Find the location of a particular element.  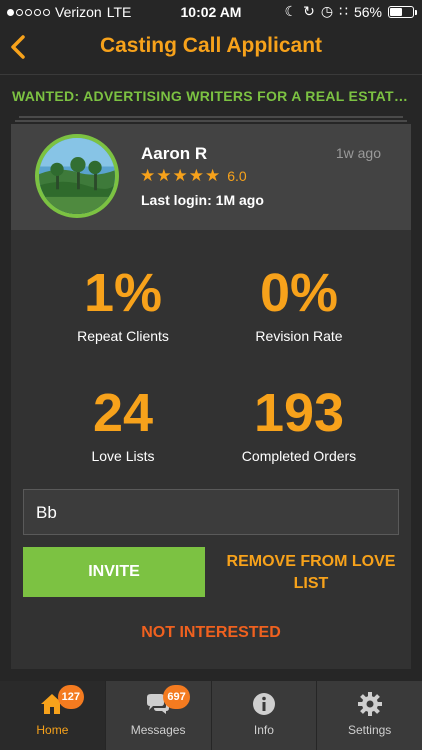

invite-button: INVITE is located at coordinates (114, 572).